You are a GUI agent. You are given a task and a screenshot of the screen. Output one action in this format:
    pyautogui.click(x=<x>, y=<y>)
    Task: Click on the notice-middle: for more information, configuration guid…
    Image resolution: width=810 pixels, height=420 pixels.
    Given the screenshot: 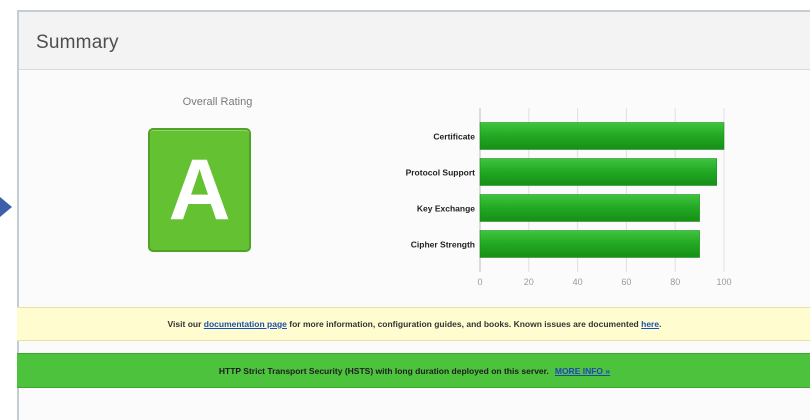 What is the action you would take?
    pyautogui.click(x=464, y=324)
    